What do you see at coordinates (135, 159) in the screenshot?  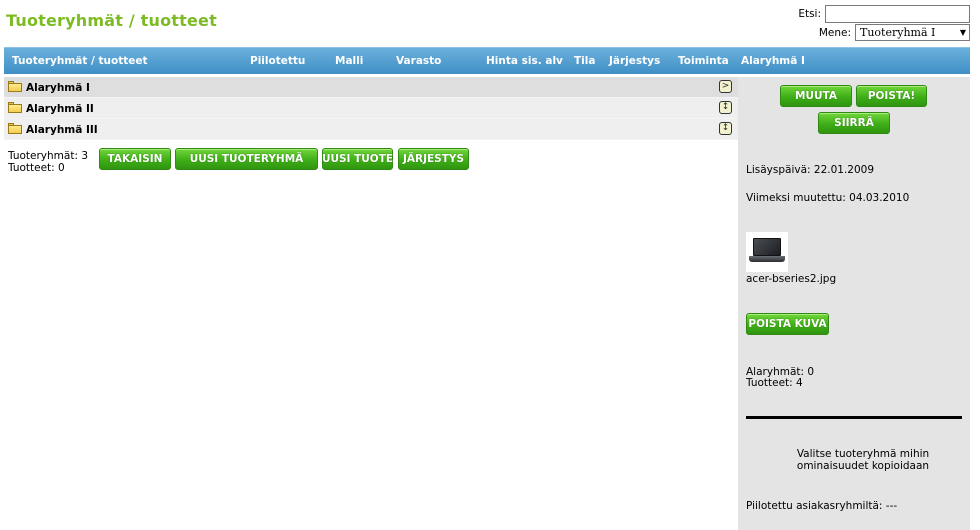 I see `back-button: TAKAISIN` at bounding box center [135, 159].